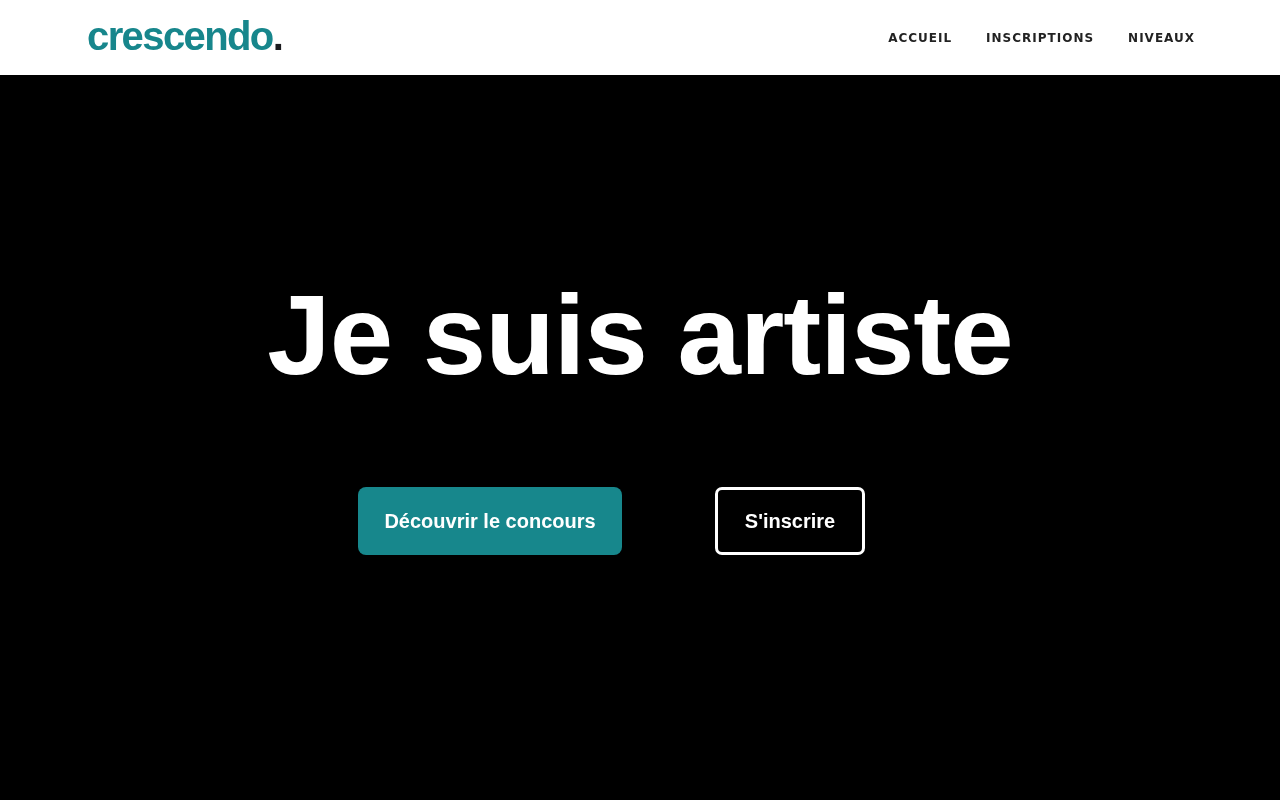 The width and height of the screenshot is (1280, 800). Describe the element at coordinates (1040, 37) in the screenshot. I see `nav-link: INSCRIPTIONS` at that location.